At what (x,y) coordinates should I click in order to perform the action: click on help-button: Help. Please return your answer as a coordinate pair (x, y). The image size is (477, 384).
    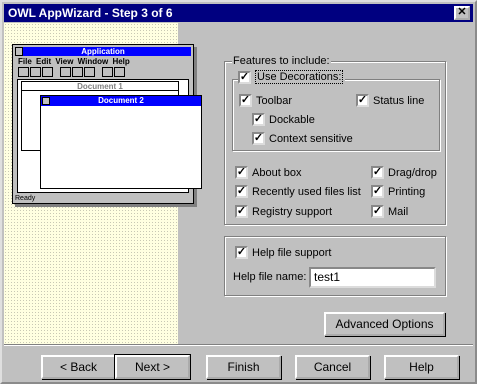
    Looking at the image, I should click on (421, 367).